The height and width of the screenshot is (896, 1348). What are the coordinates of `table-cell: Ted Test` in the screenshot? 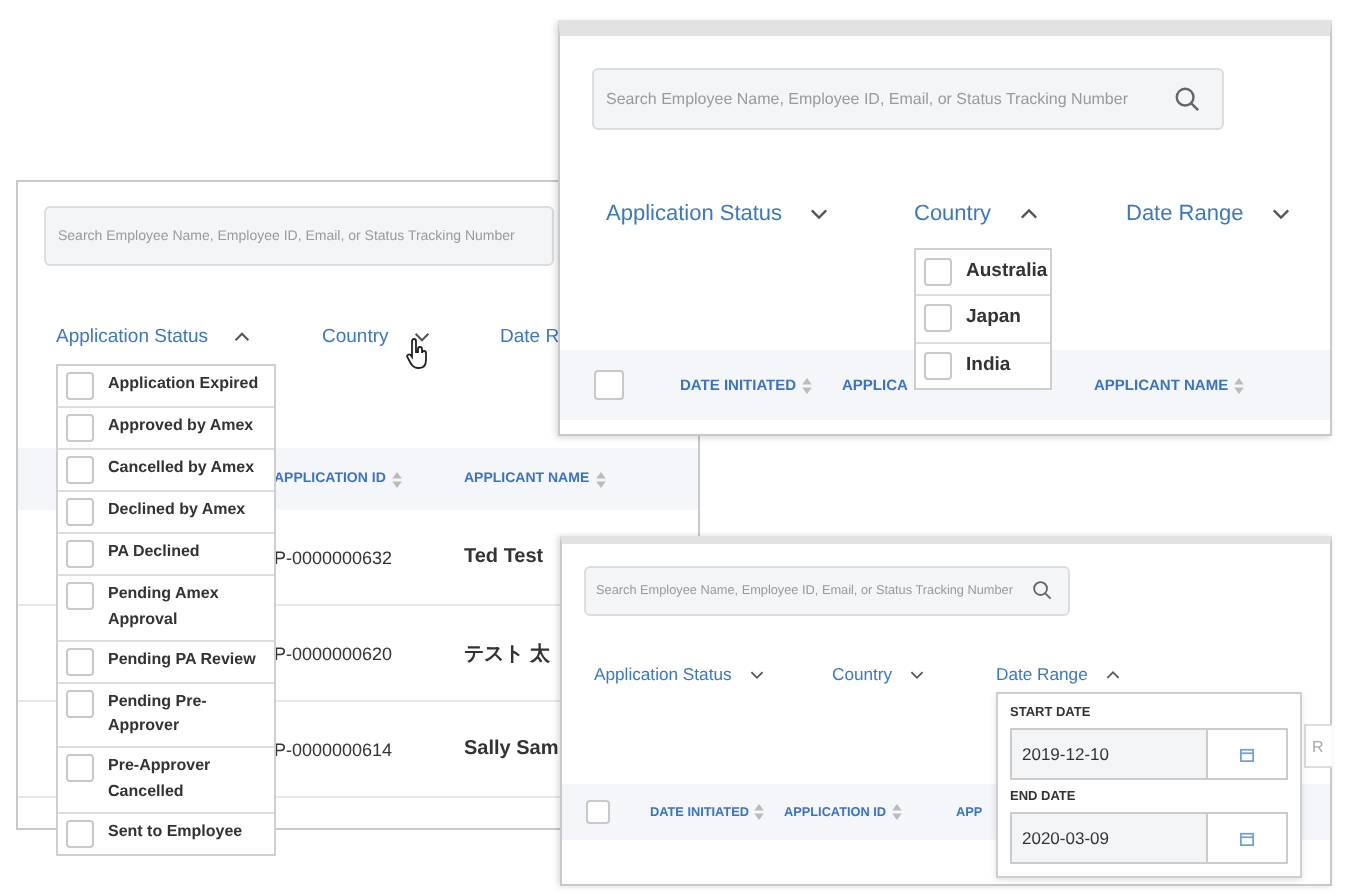 It's located at (504, 557).